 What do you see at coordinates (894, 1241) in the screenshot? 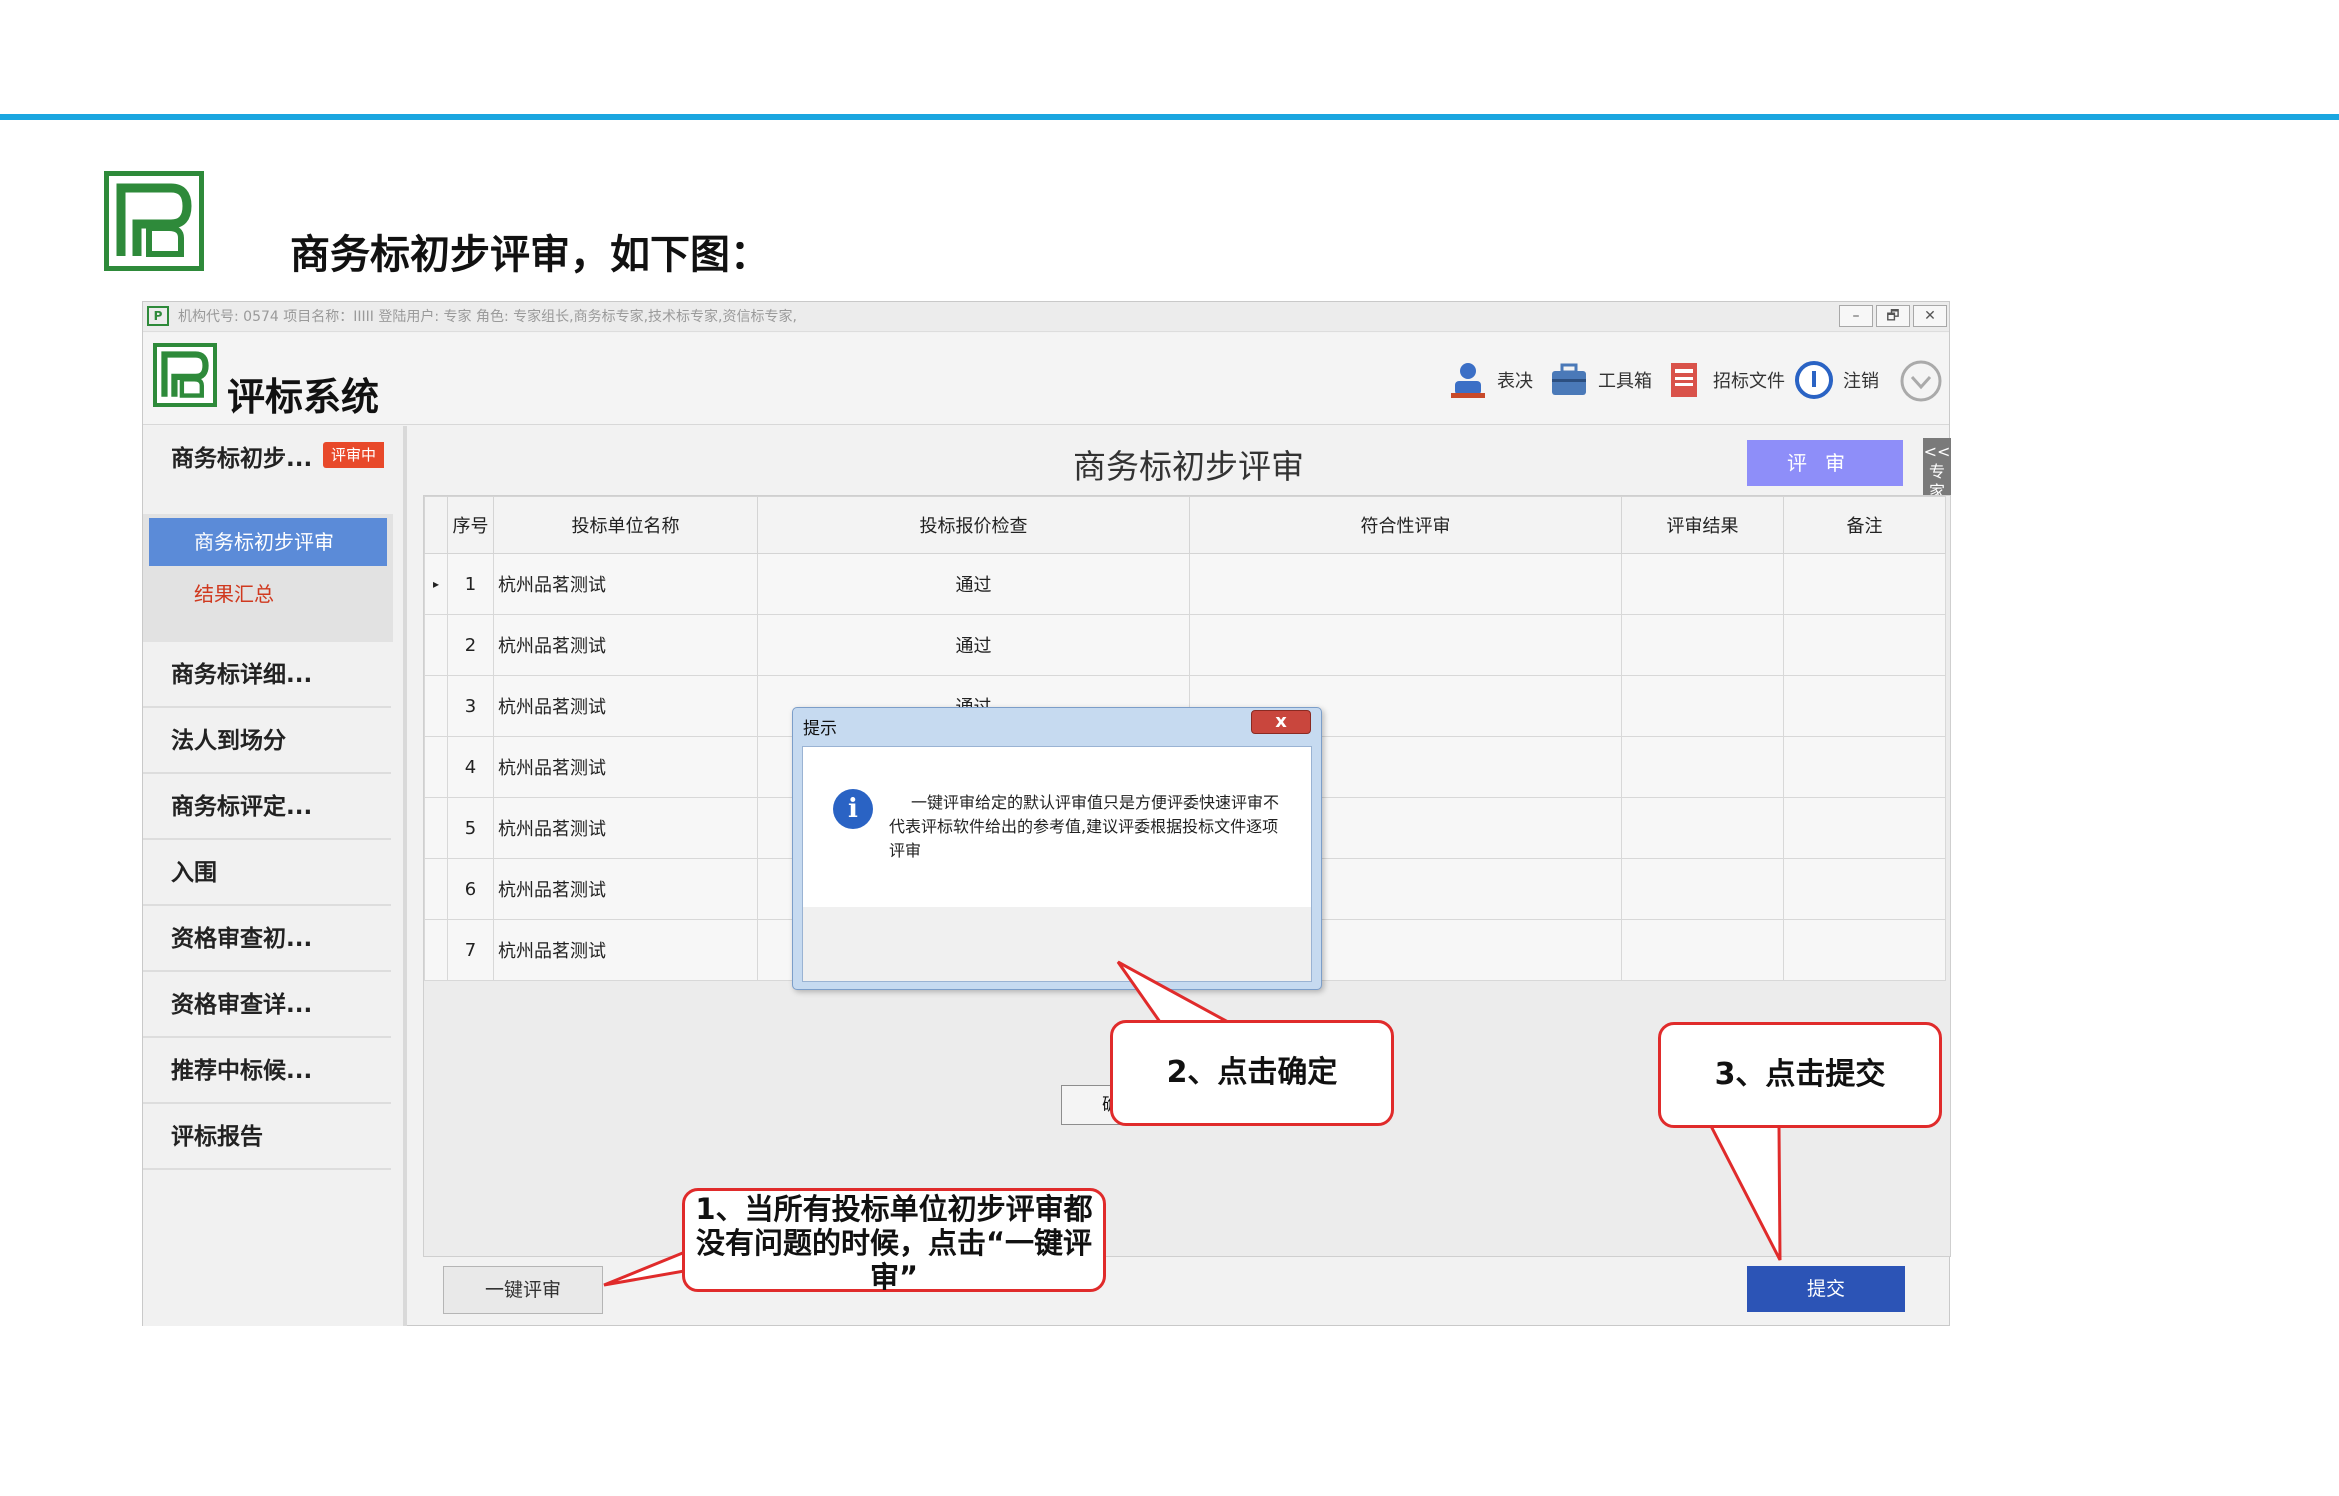
I see `callout-step1: 1、当所有投标单位初步评审都没有问题的时候，点击“一键评审”` at bounding box center [894, 1241].